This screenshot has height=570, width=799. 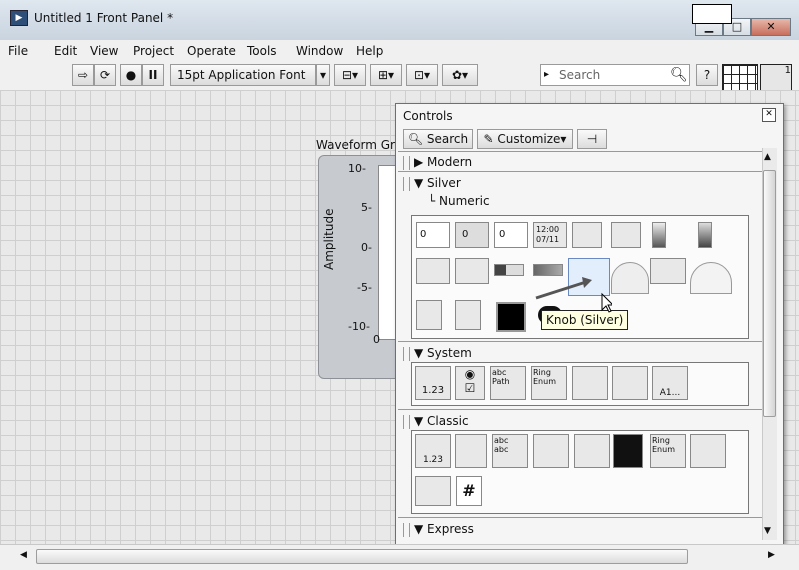 What do you see at coordinates (659, 235) in the screenshot?
I see `tank-icon` at bounding box center [659, 235].